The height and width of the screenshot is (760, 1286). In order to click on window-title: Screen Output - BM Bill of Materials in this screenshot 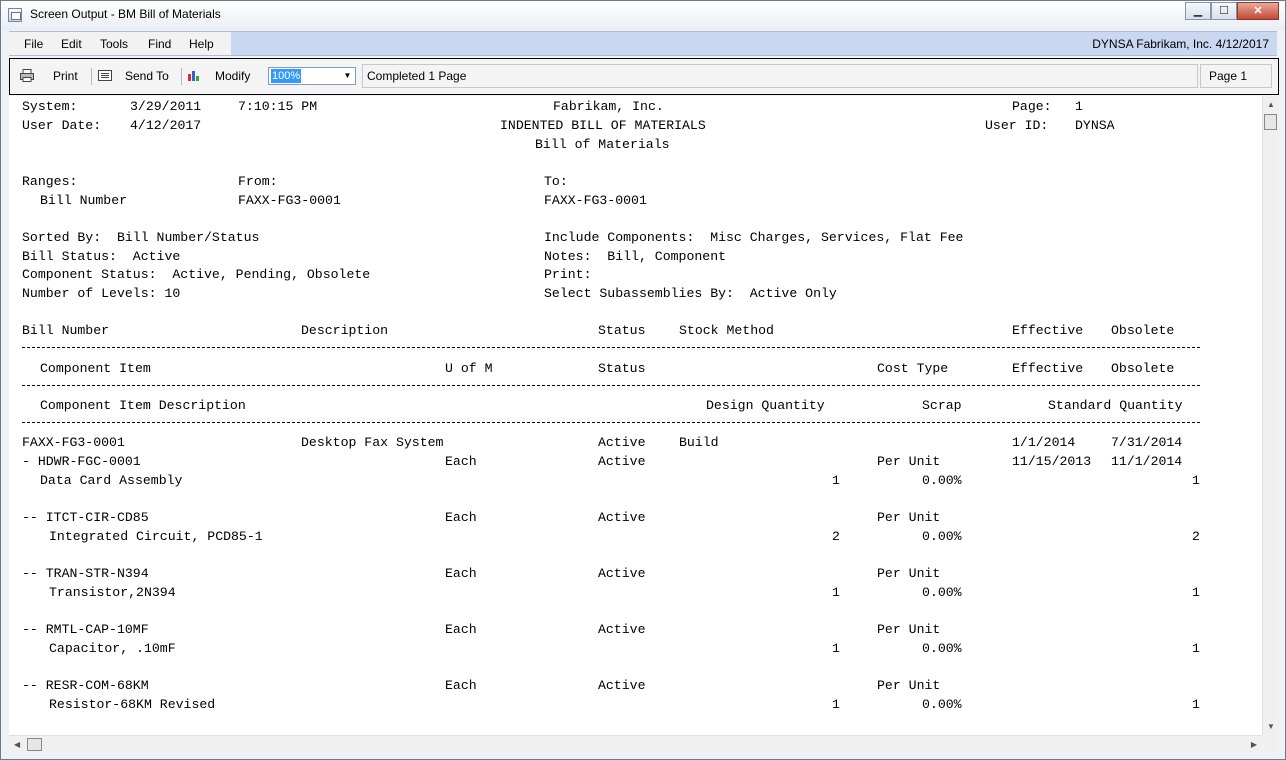, I will do `click(125, 14)`.